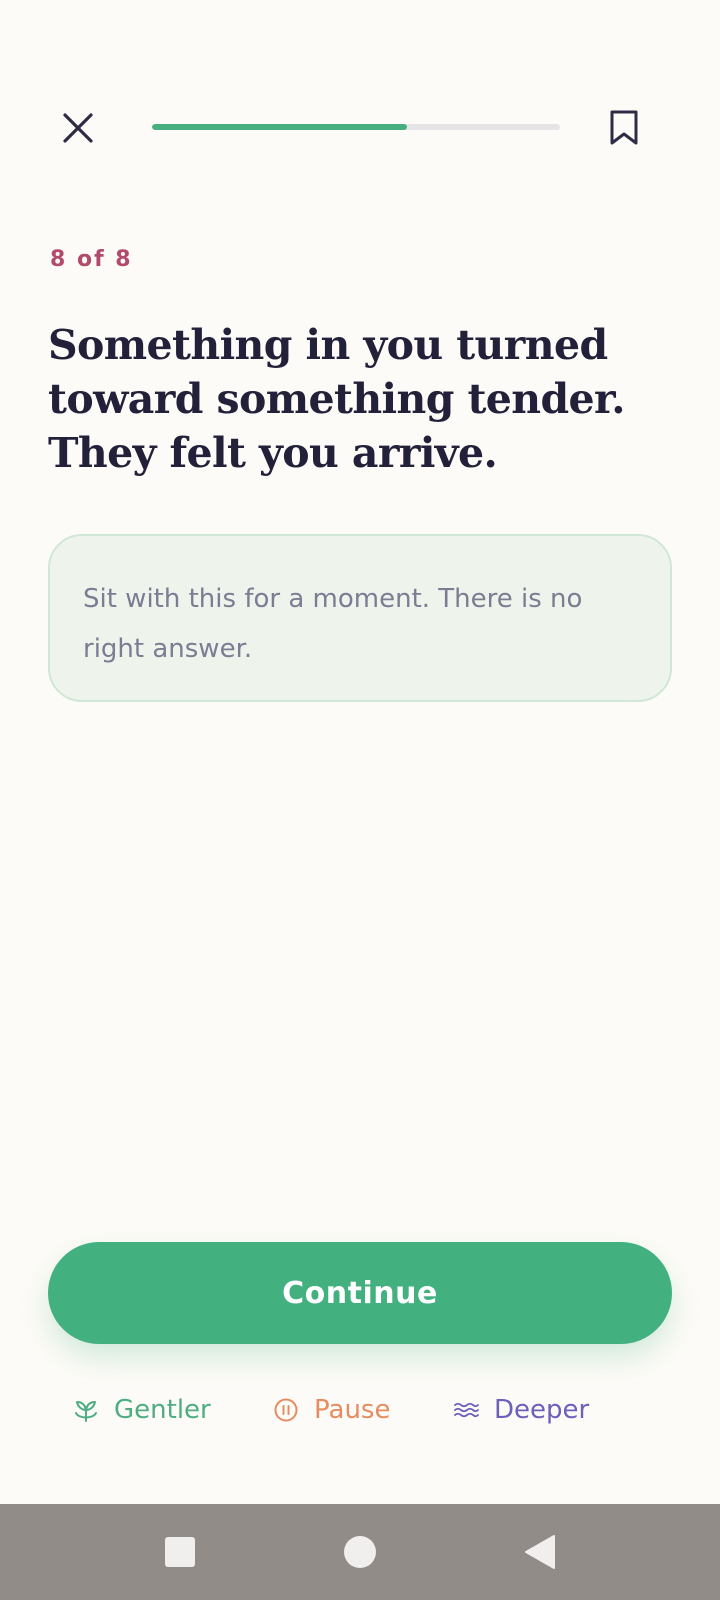 This screenshot has width=720, height=1600. I want to click on square-icon, so click(180, 1552).